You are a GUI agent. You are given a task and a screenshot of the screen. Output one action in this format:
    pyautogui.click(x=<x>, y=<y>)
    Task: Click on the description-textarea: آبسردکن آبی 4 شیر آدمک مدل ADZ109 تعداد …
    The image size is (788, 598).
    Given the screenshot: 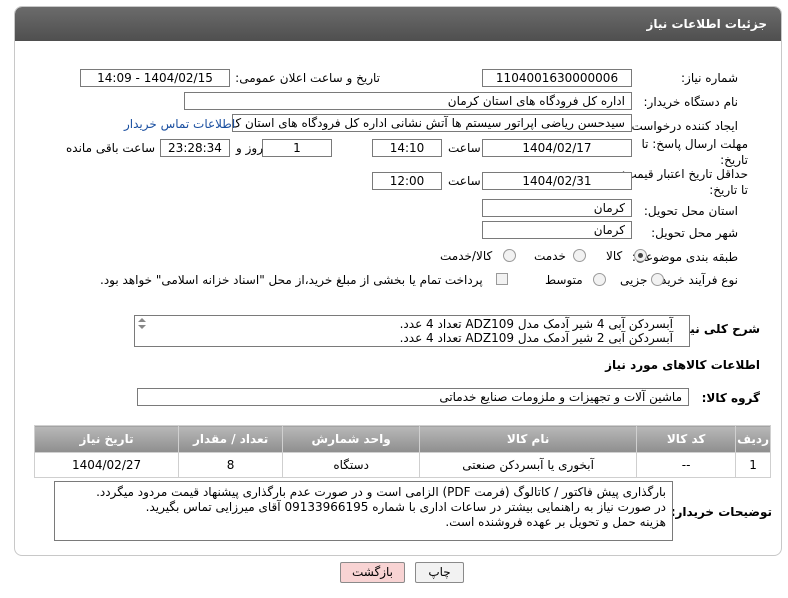 What is the action you would take?
    pyautogui.click(x=412, y=331)
    